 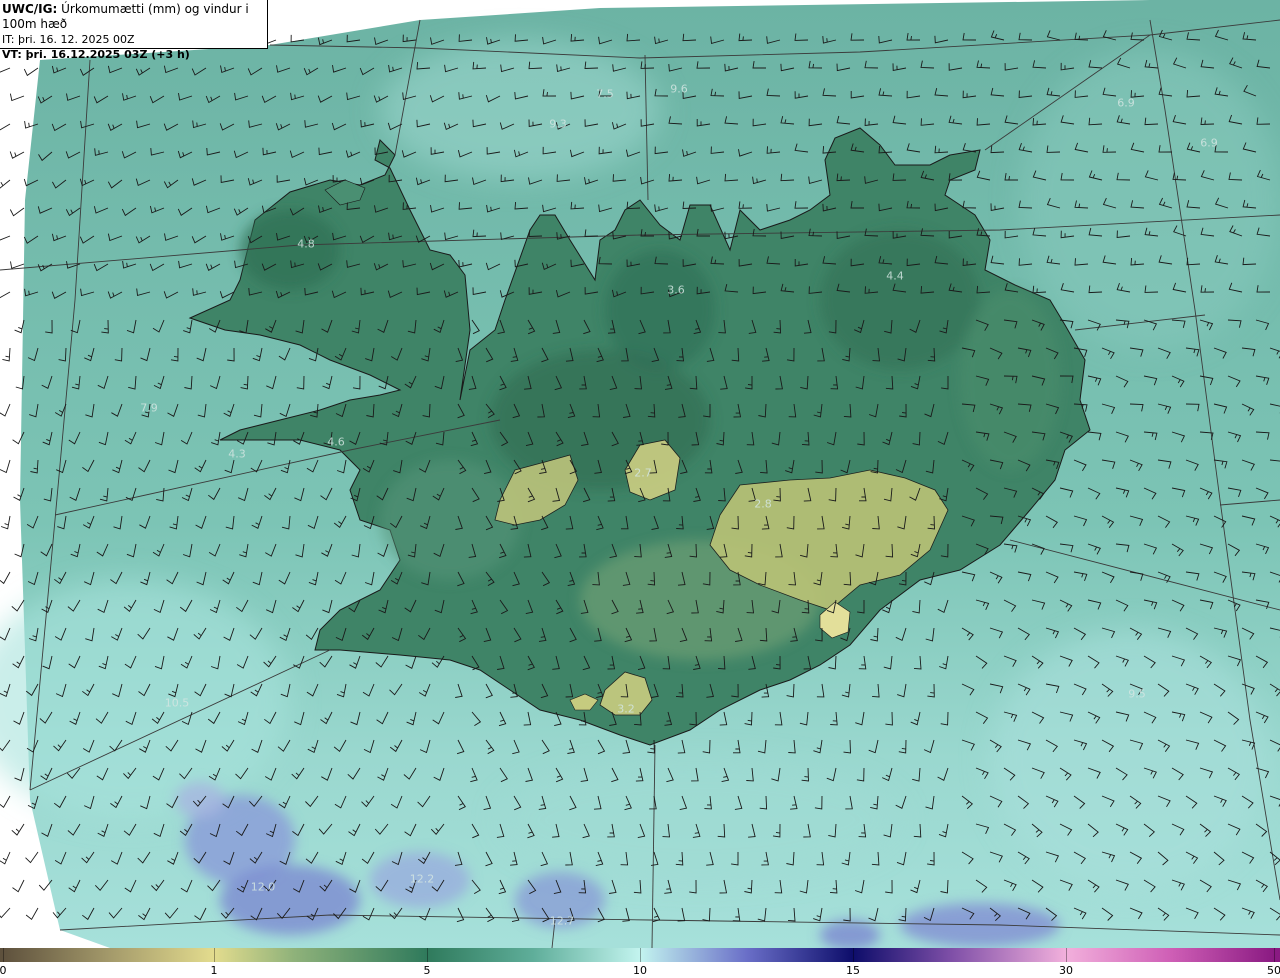 I want to click on colorbar-tick-label: 5, so click(x=427, y=970).